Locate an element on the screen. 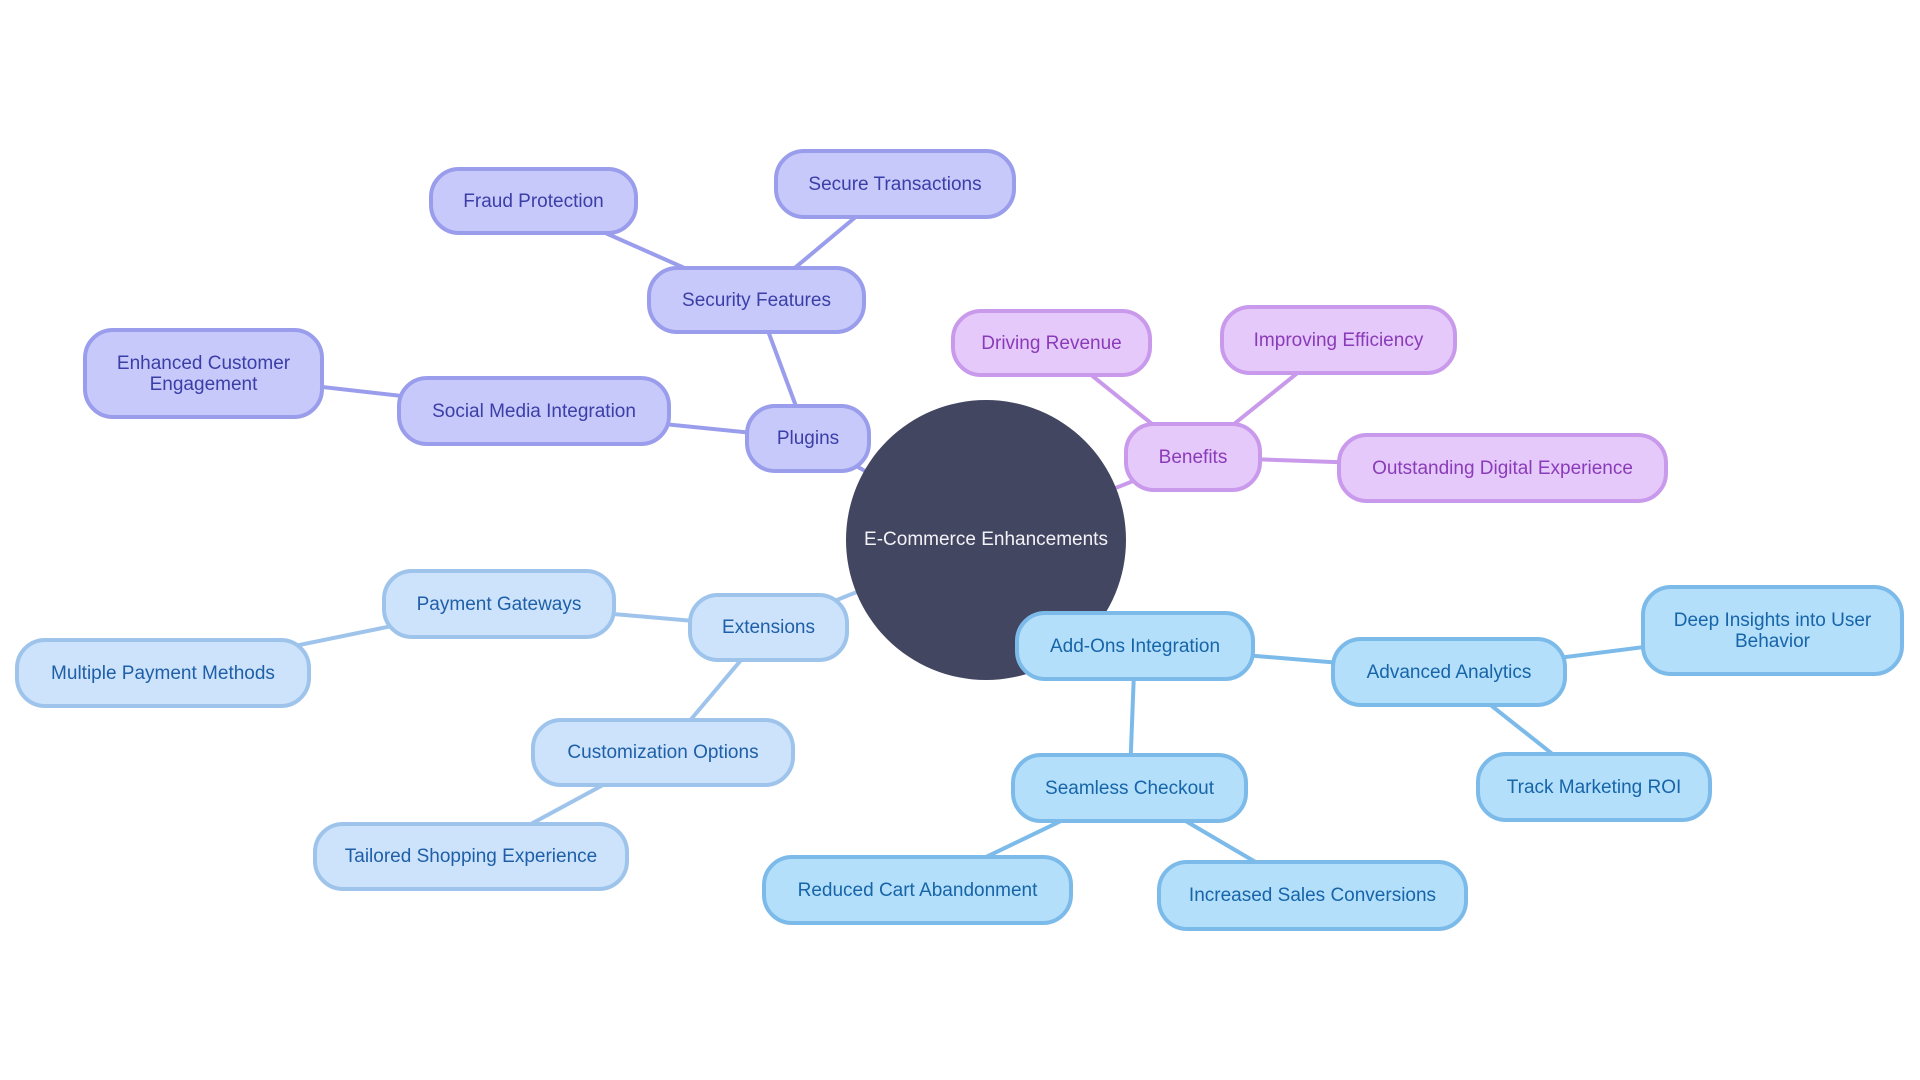  node-secure-transactions: Secure Transactions is located at coordinates (895, 184).